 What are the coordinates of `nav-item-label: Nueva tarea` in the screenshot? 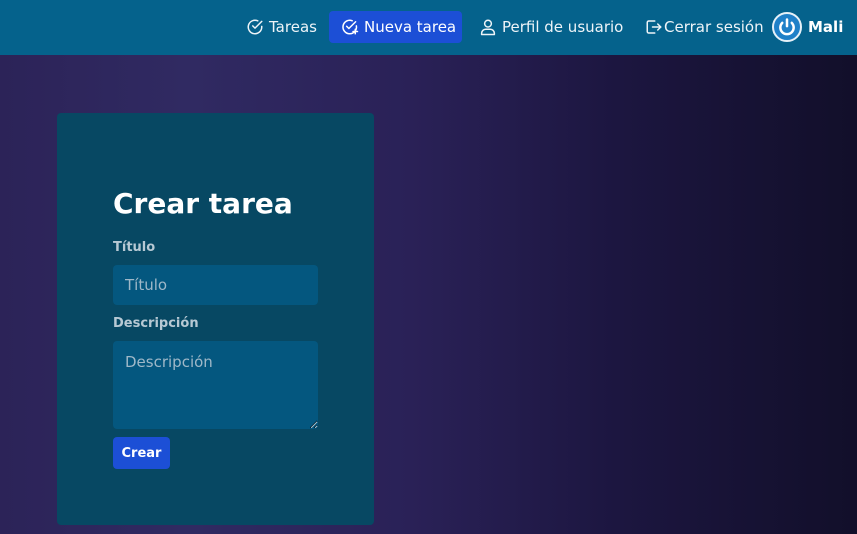 It's located at (410, 27).